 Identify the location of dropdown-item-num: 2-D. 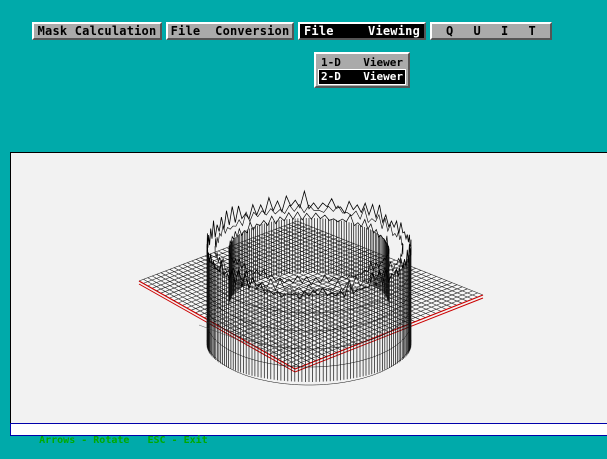
(331, 76).